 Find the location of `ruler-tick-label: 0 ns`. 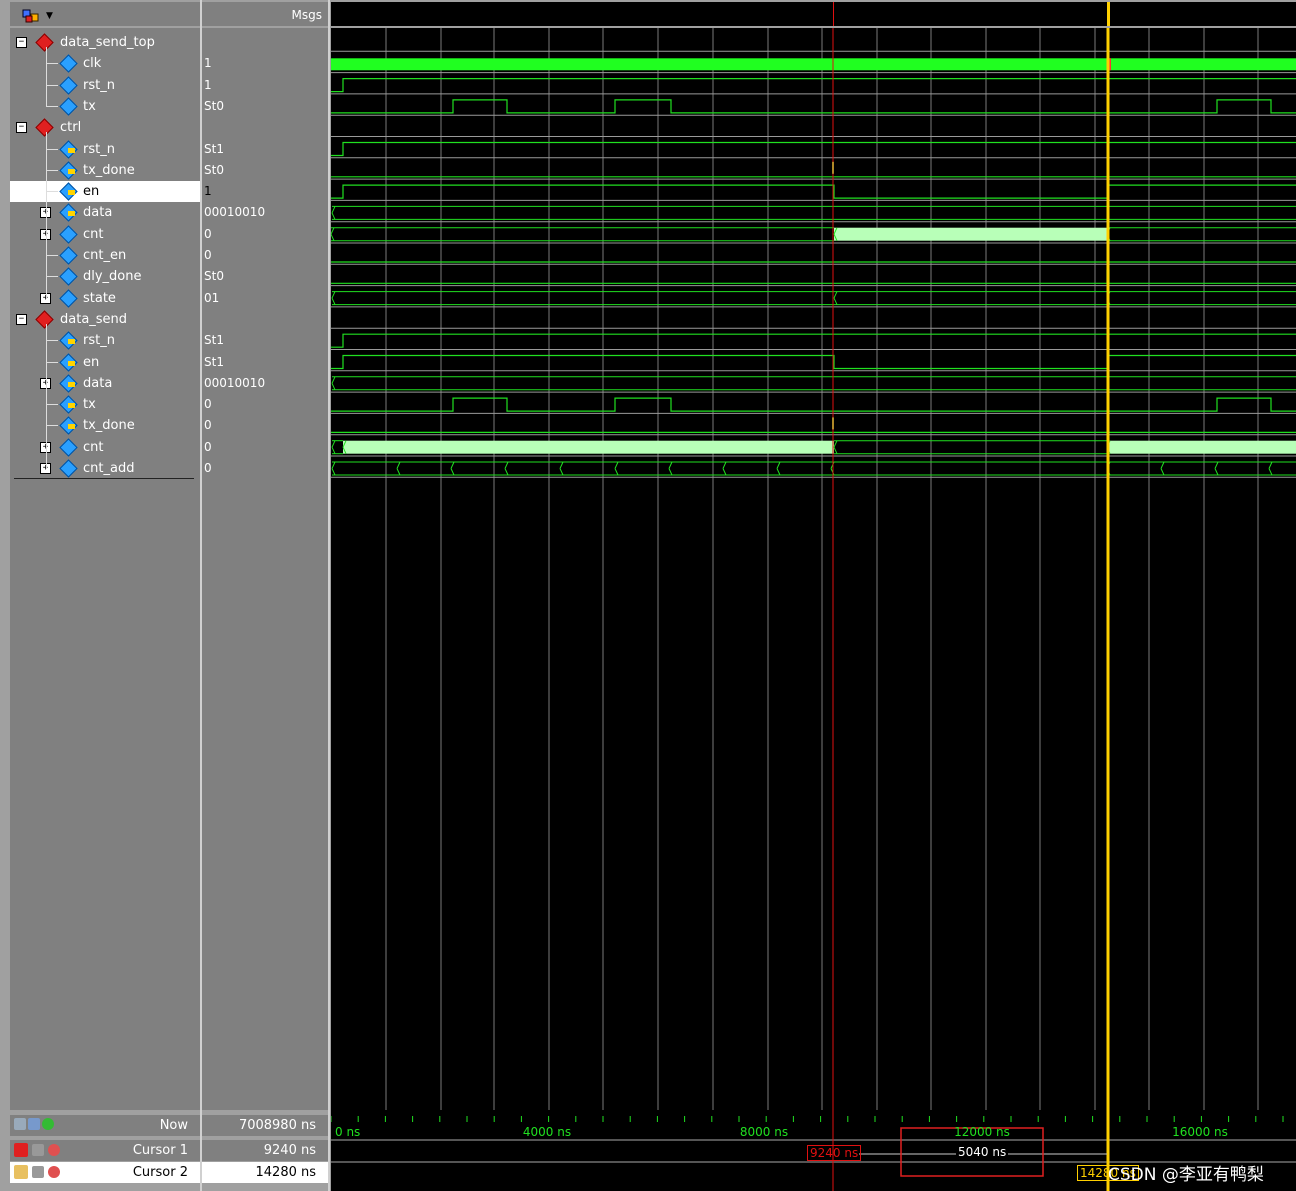

ruler-tick-label: 0 ns is located at coordinates (348, 1132).